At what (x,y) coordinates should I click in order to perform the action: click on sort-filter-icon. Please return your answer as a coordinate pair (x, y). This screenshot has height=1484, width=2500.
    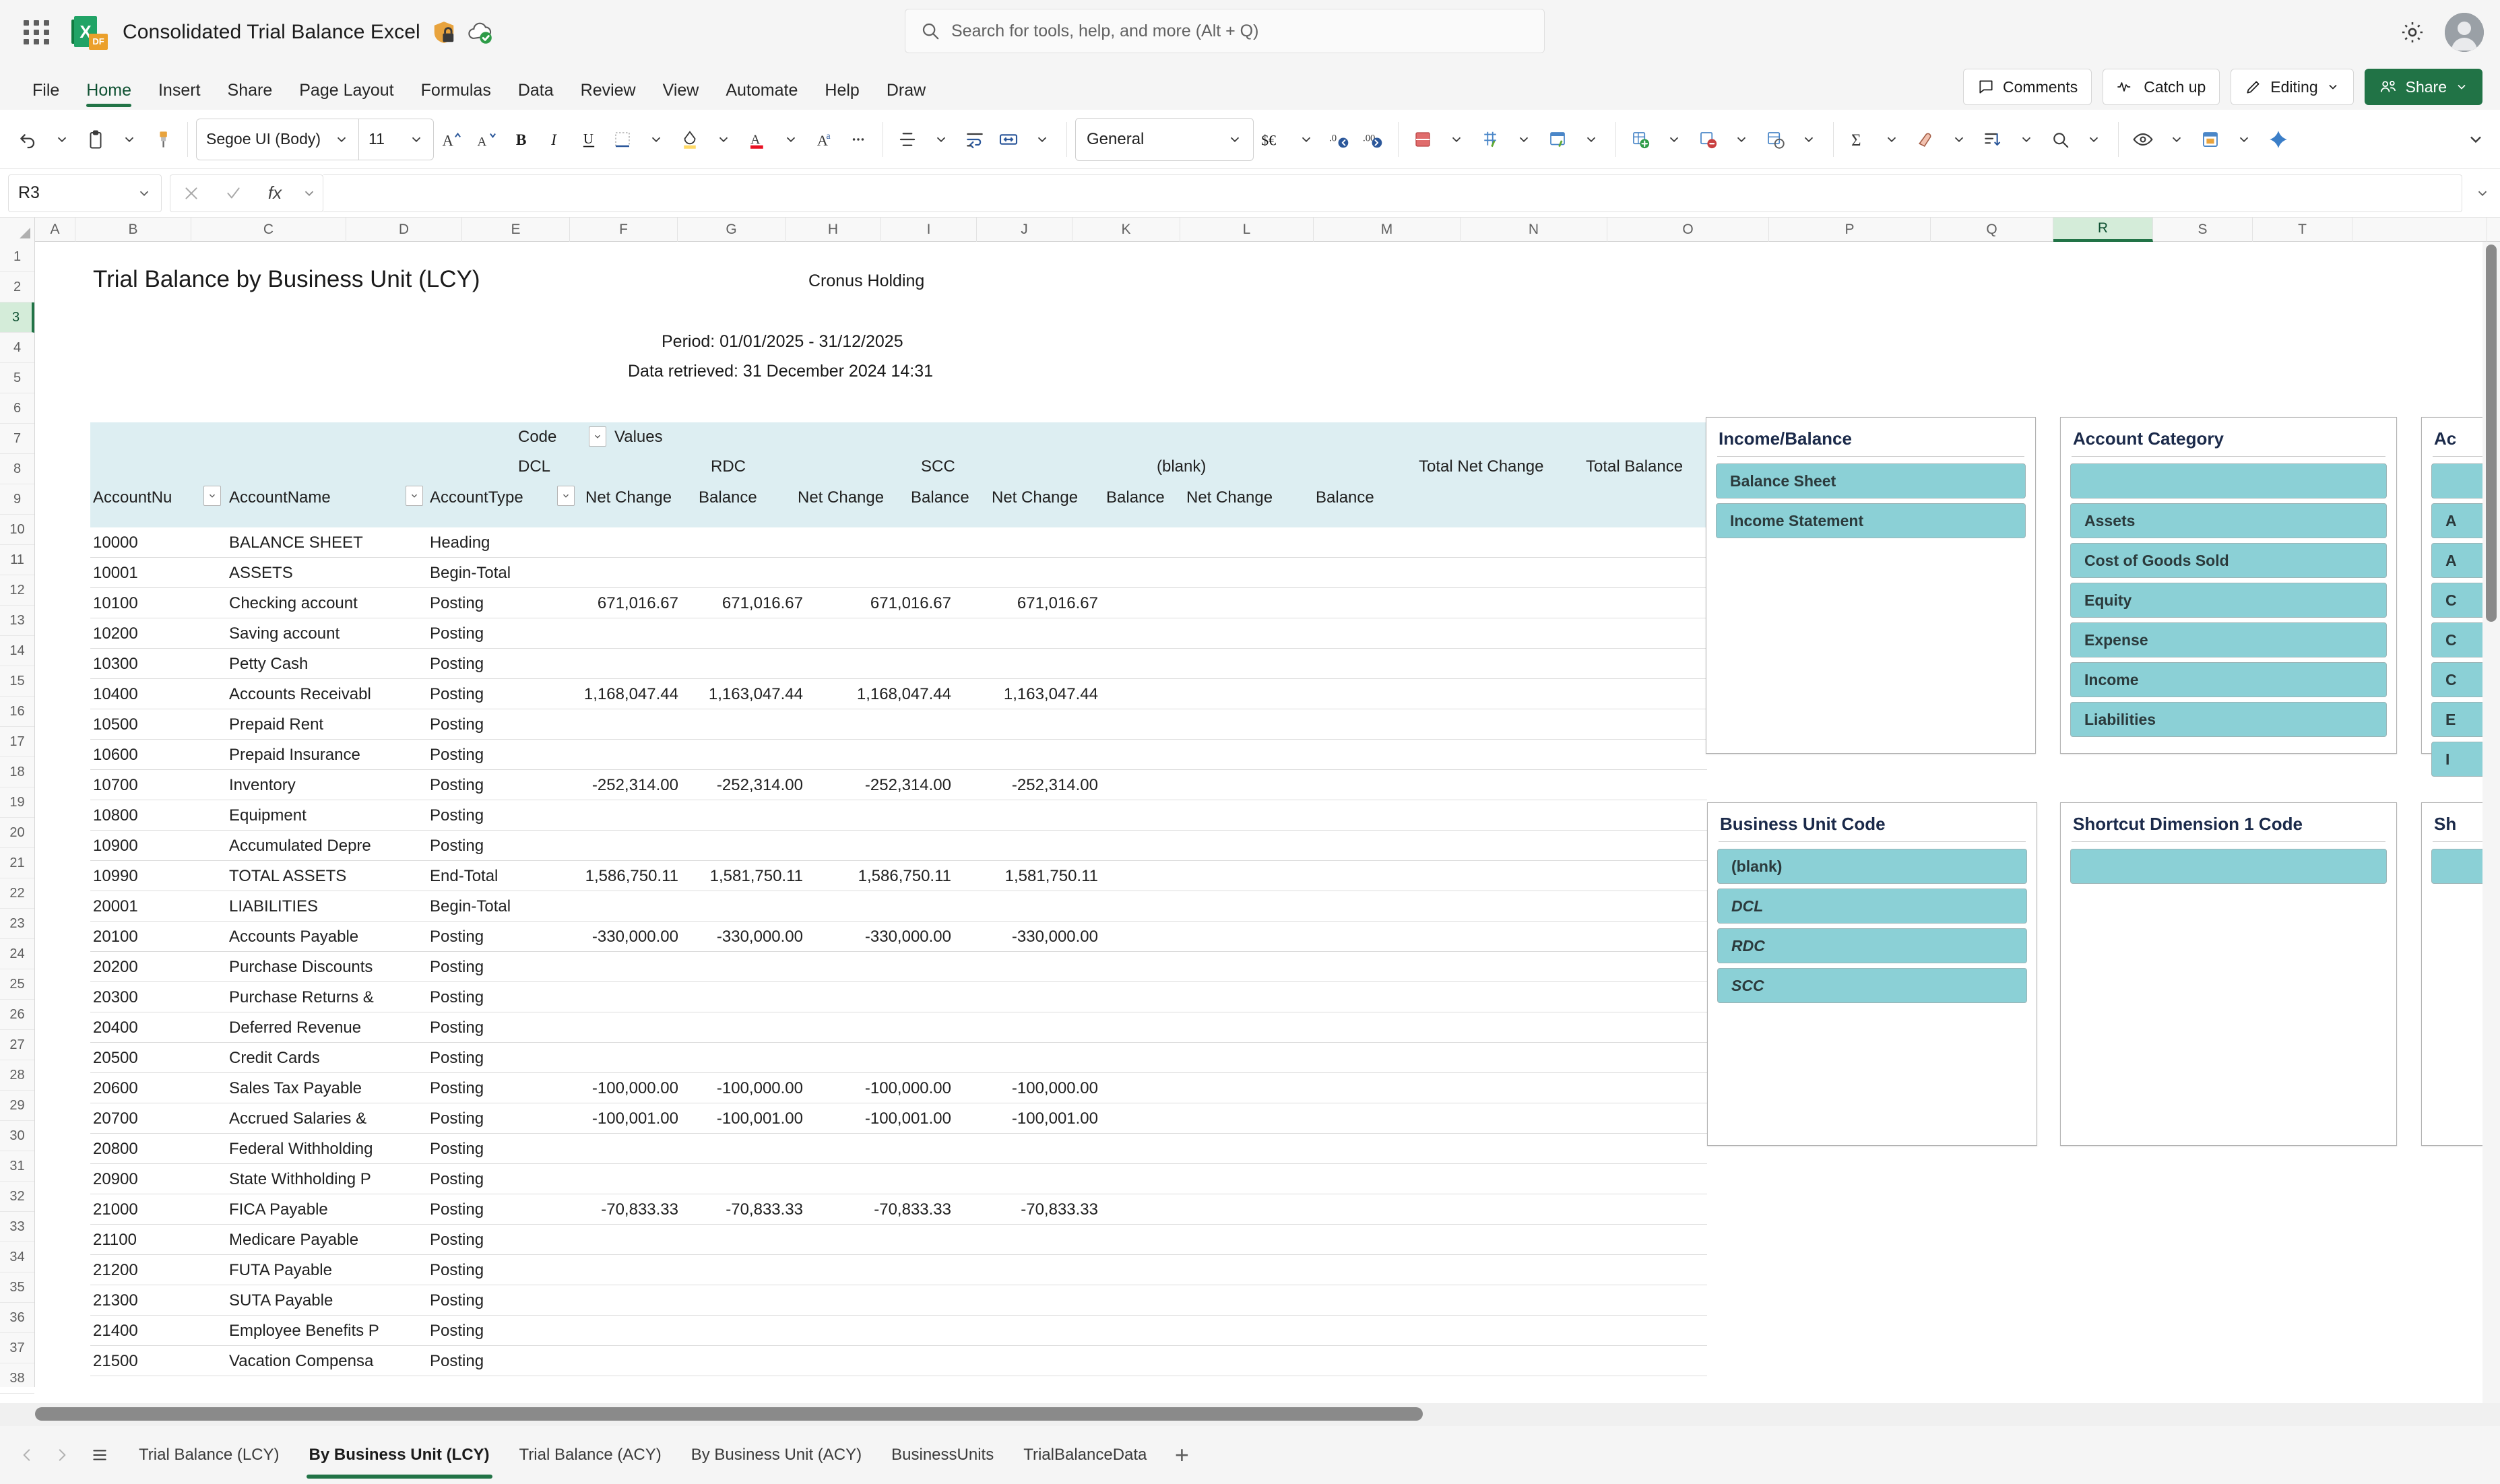
    Looking at the image, I should click on (1993, 139).